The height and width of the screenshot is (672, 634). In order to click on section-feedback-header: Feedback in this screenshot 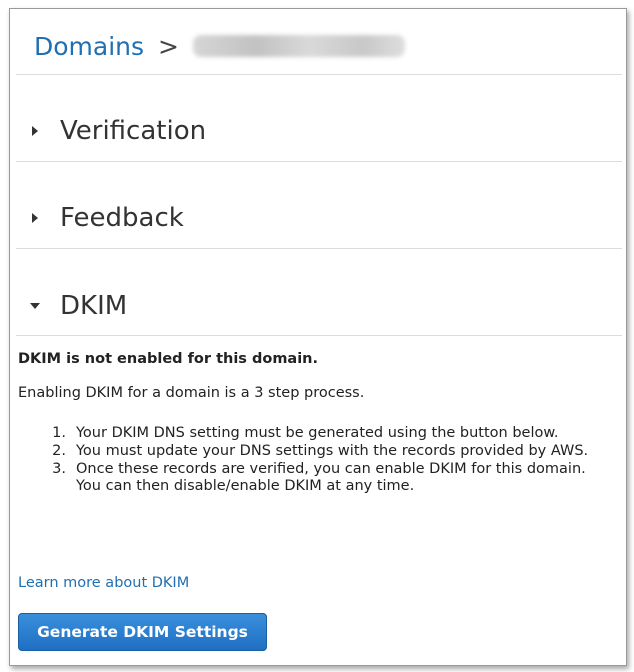, I will do `click(104, 218)`.